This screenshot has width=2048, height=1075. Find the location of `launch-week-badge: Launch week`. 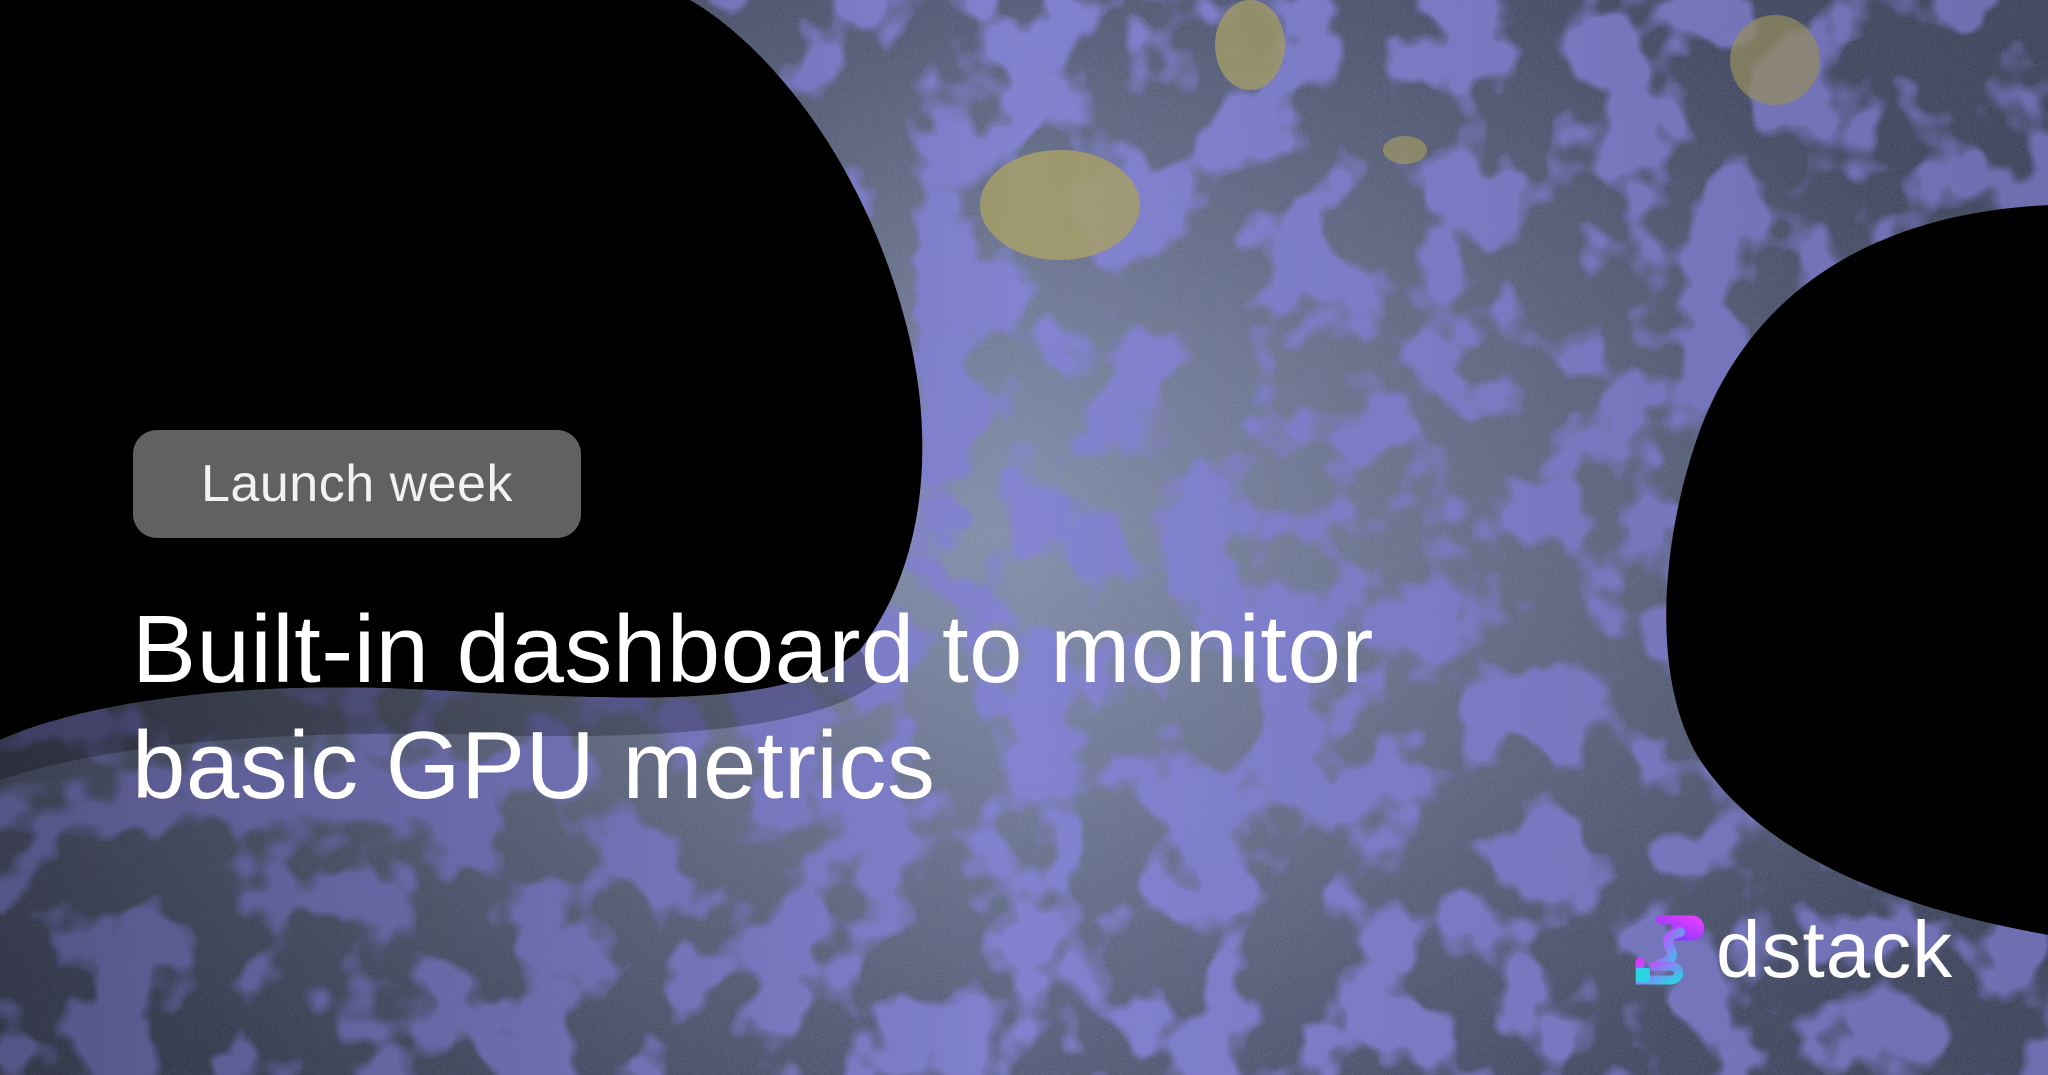

launch-week-badge: Launch week is located at coordinates (357, 484).